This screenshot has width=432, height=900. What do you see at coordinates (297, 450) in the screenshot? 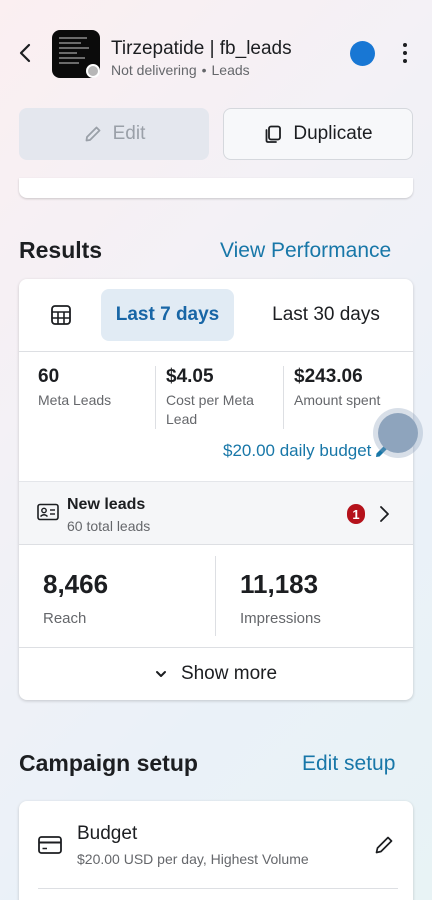
I see `daily-budget-label: $20.00 daily budget` at bounding box center [297, 450].